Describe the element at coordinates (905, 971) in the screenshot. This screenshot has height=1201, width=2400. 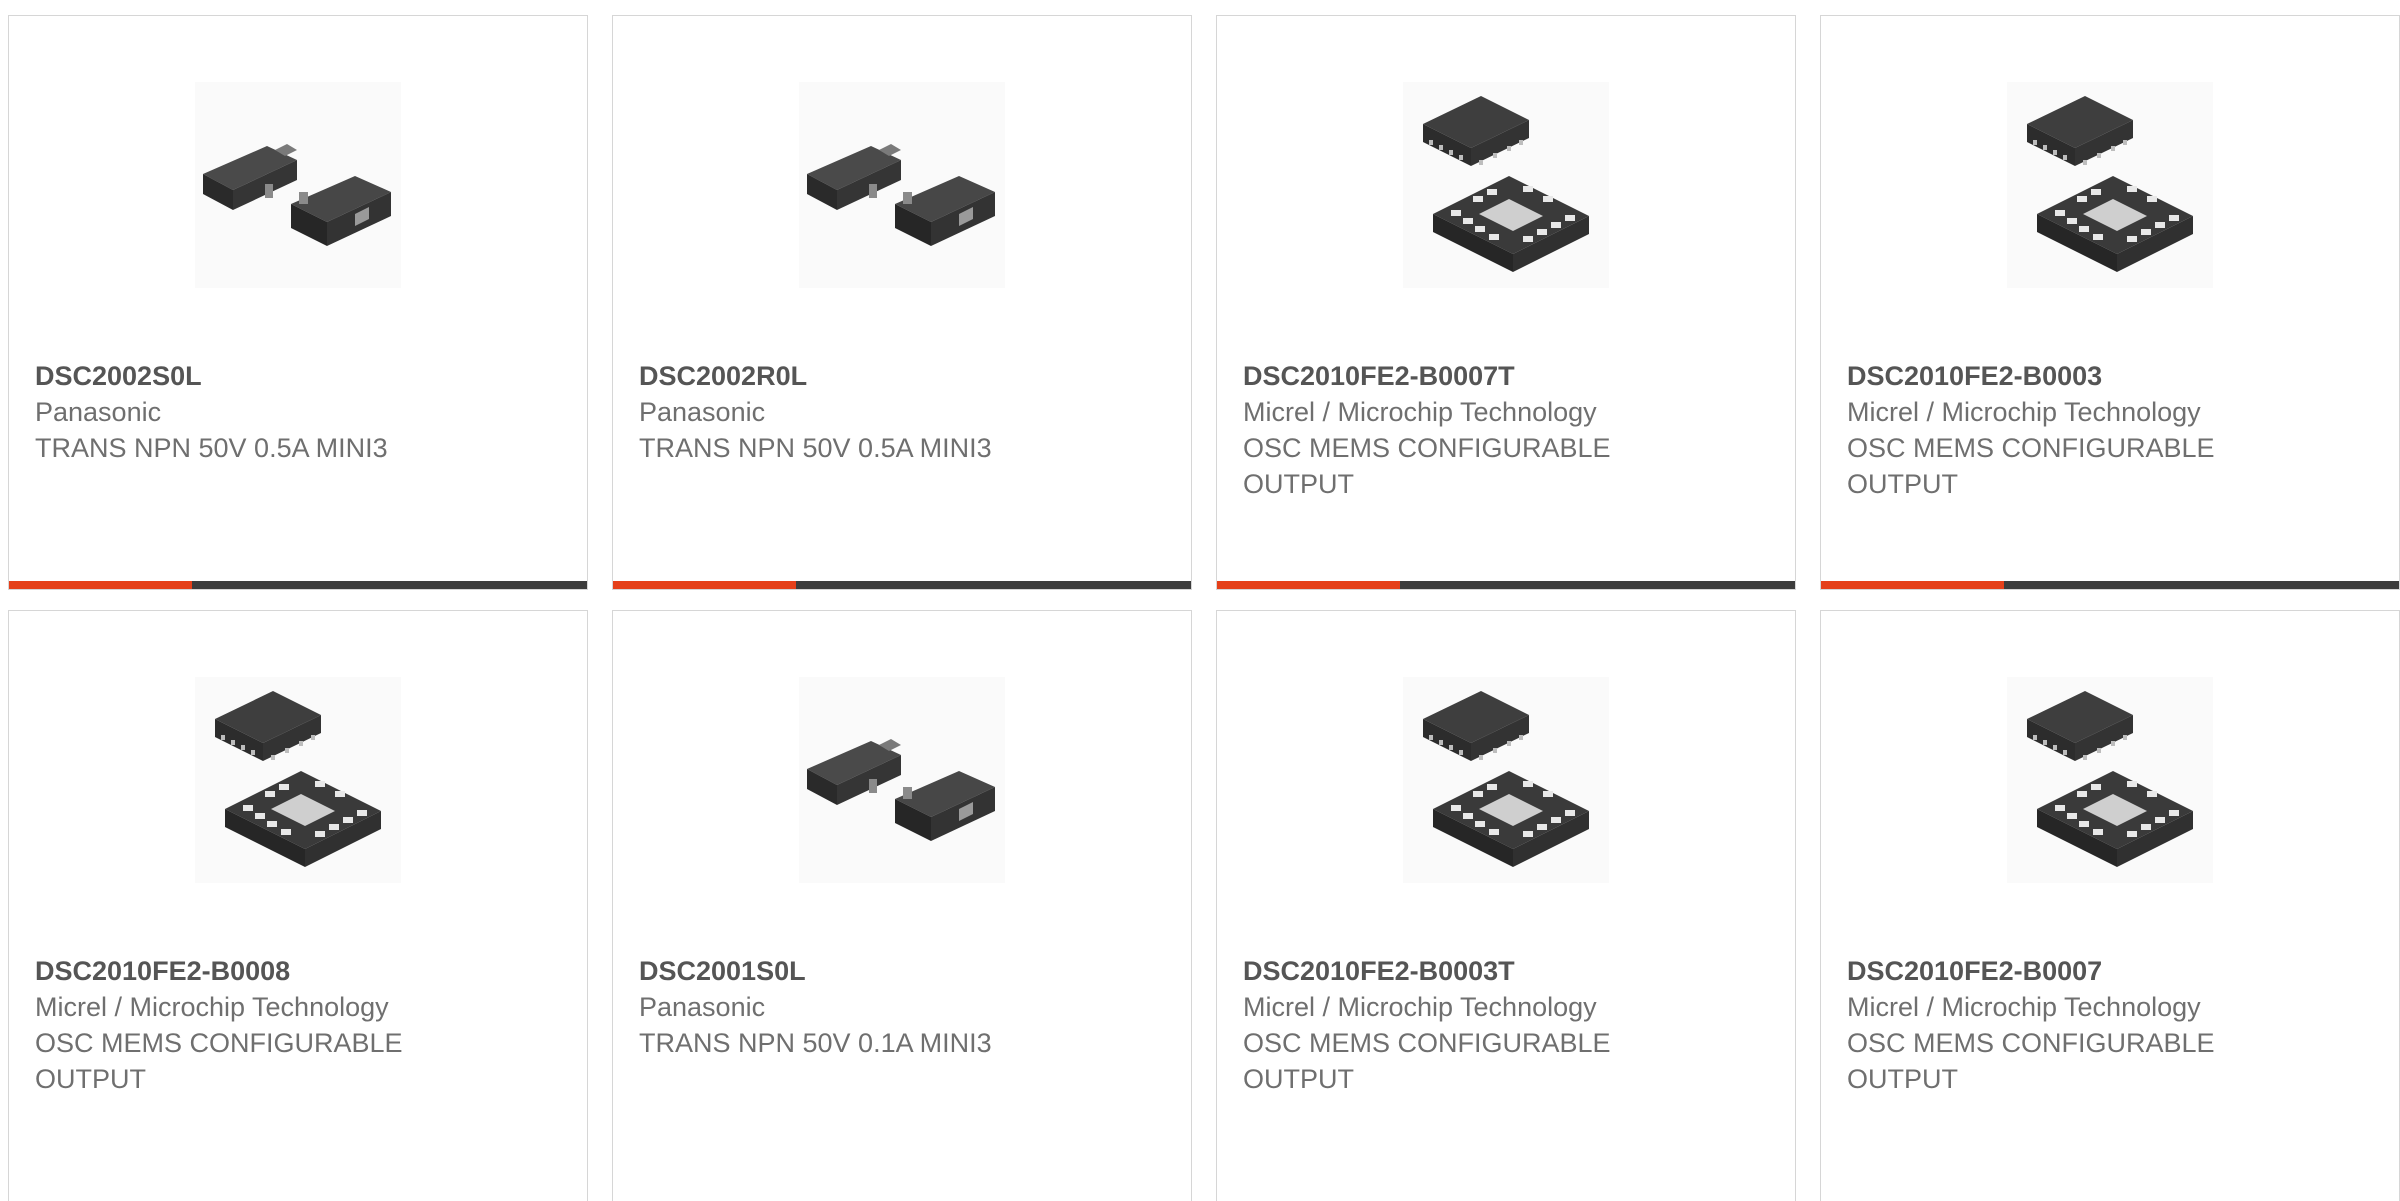
I see `part-number: DSC2001S0L` at that location.